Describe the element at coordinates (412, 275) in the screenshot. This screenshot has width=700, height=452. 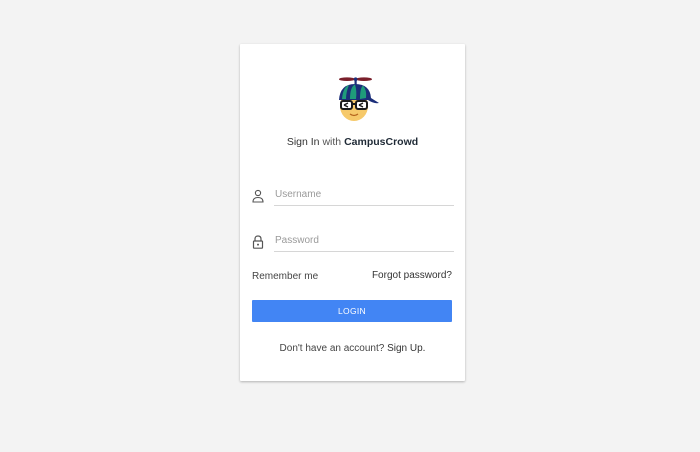
I see `forgot-password-link: Forgot password?` at that location.